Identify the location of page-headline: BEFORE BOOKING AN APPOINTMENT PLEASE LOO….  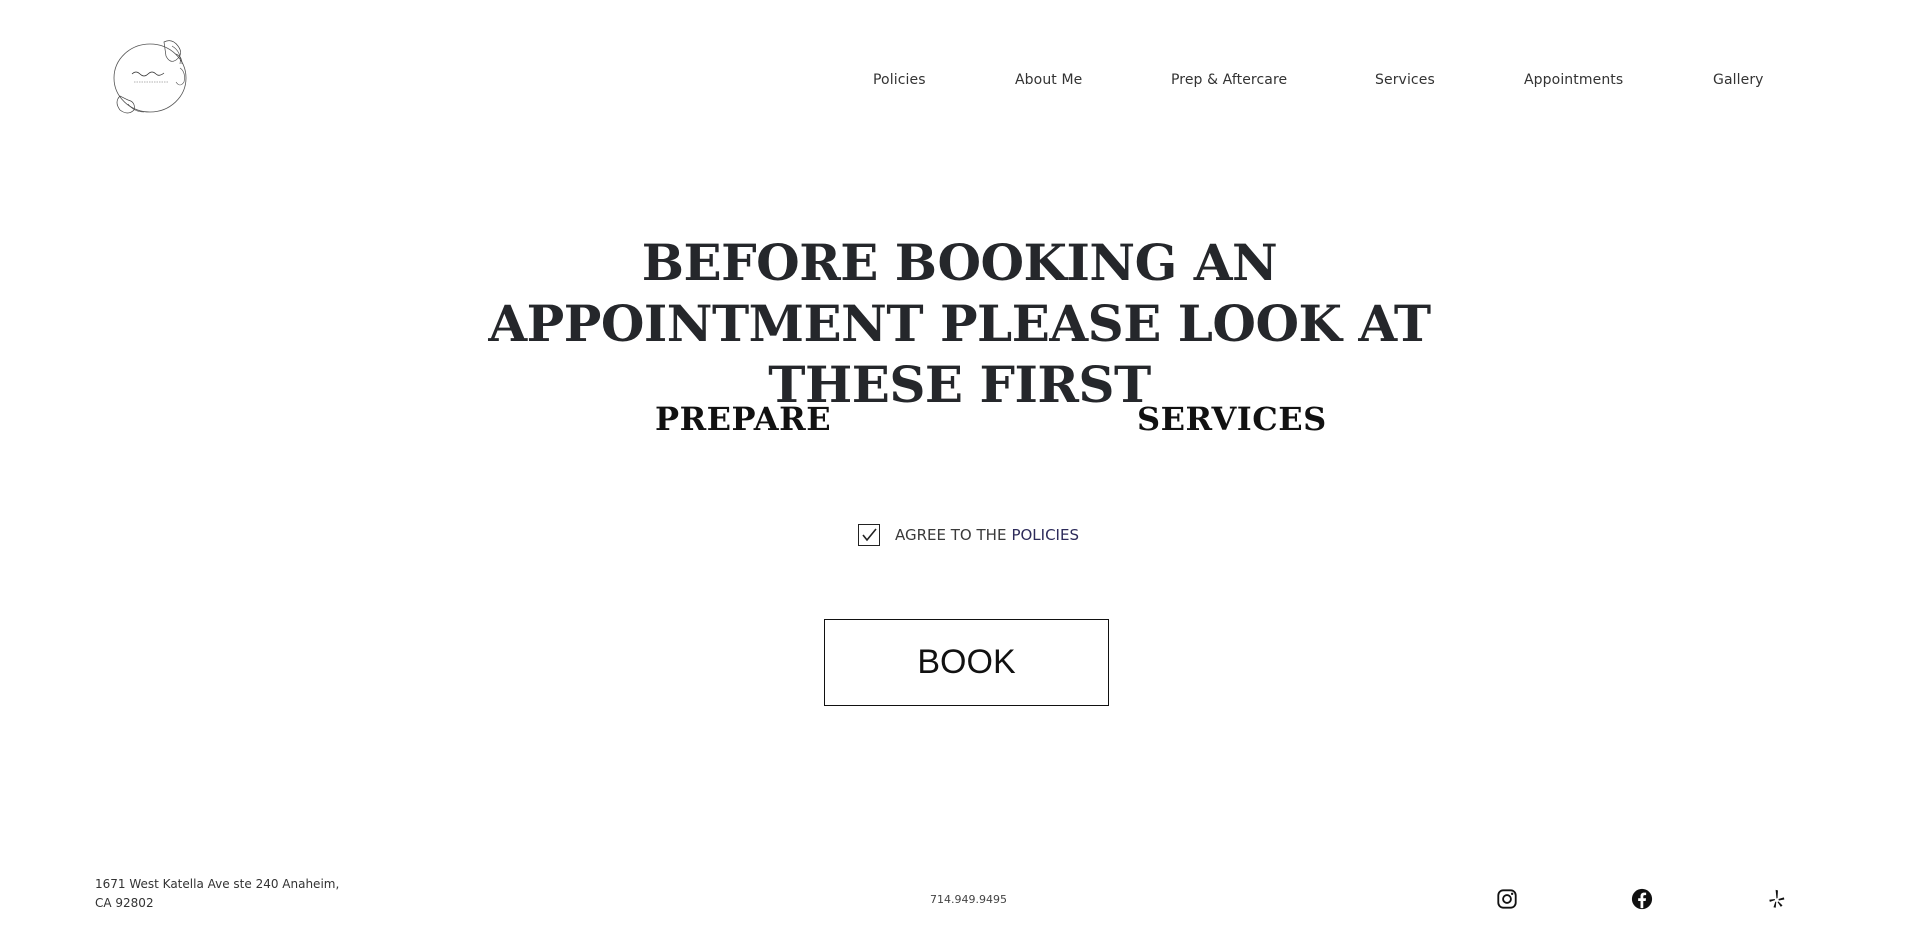
(959, 323).